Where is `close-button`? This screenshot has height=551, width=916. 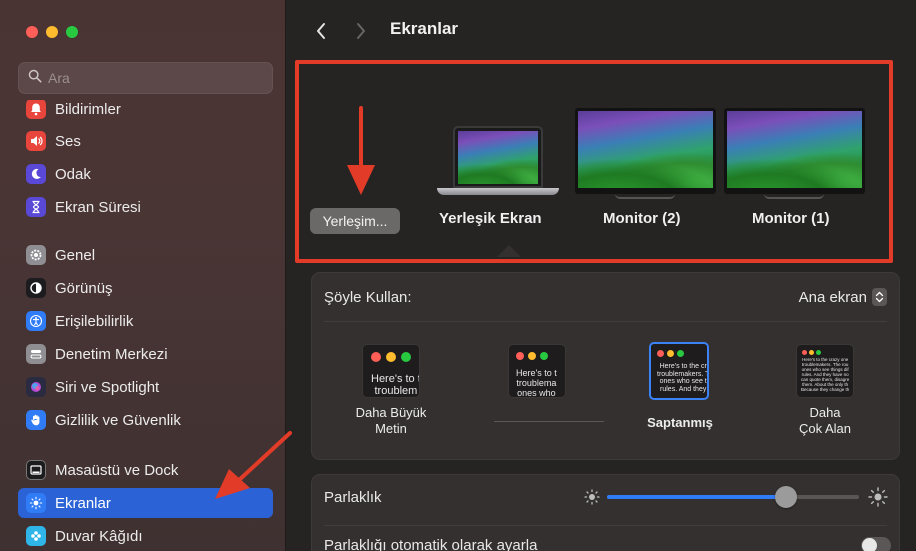 close-button is located at coordinates (32, 32).